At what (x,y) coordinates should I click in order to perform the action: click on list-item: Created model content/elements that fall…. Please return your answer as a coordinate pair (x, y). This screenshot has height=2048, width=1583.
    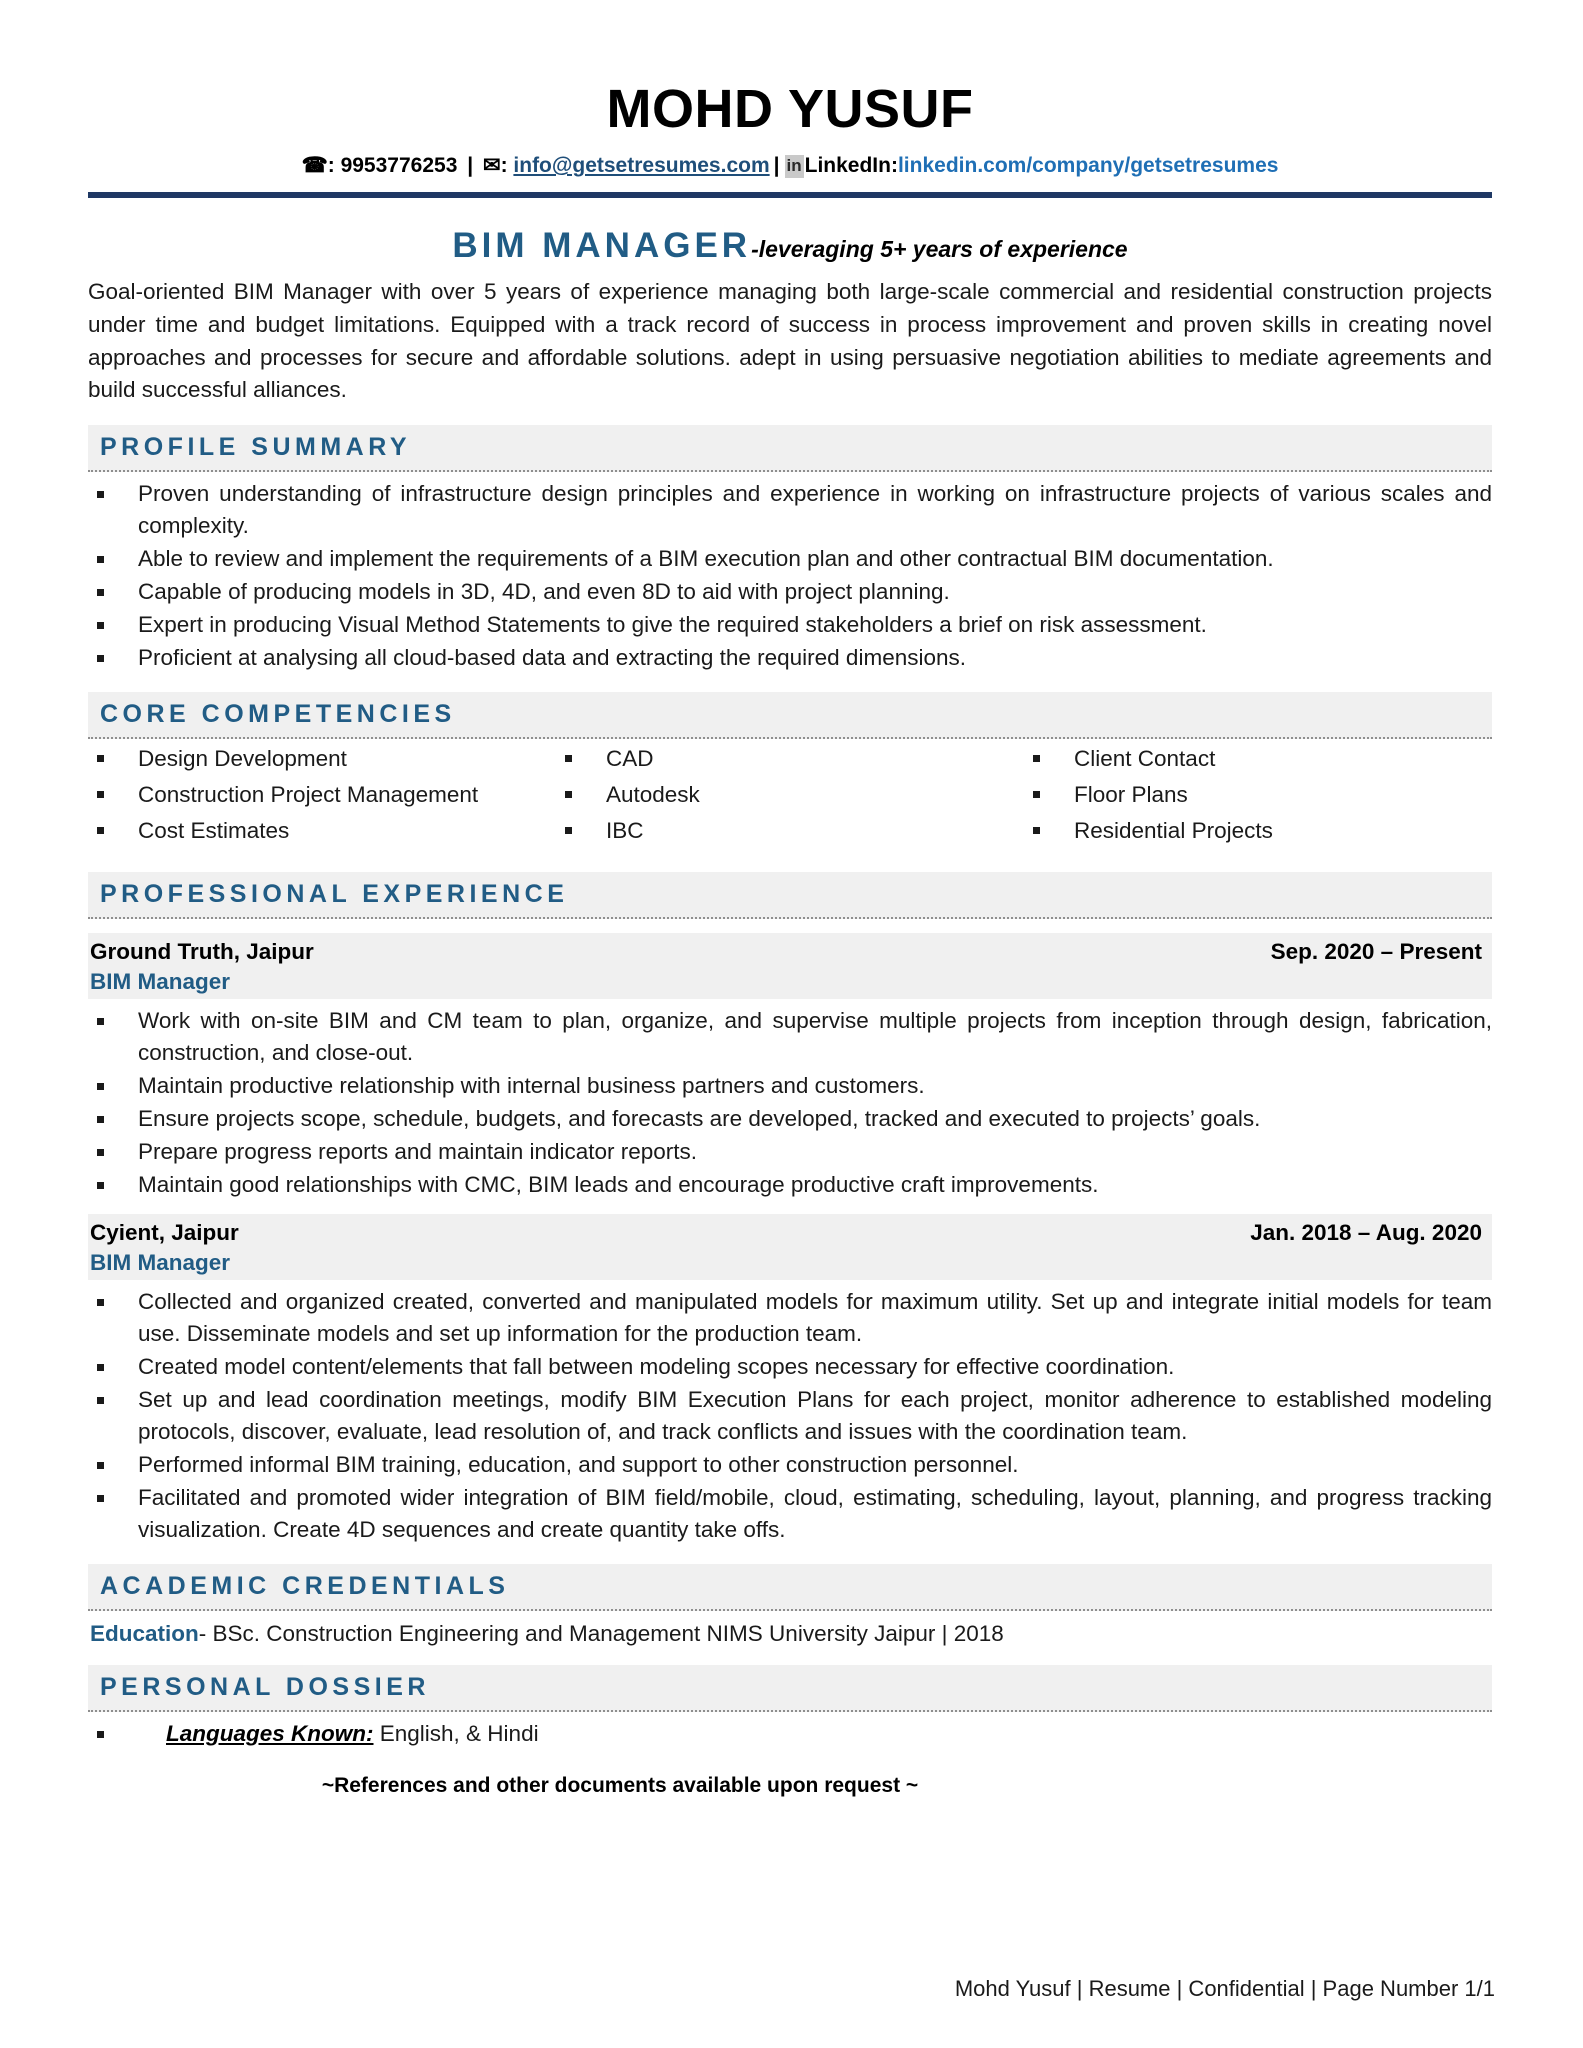
    Looking at the image, I should click on (790, 1367).